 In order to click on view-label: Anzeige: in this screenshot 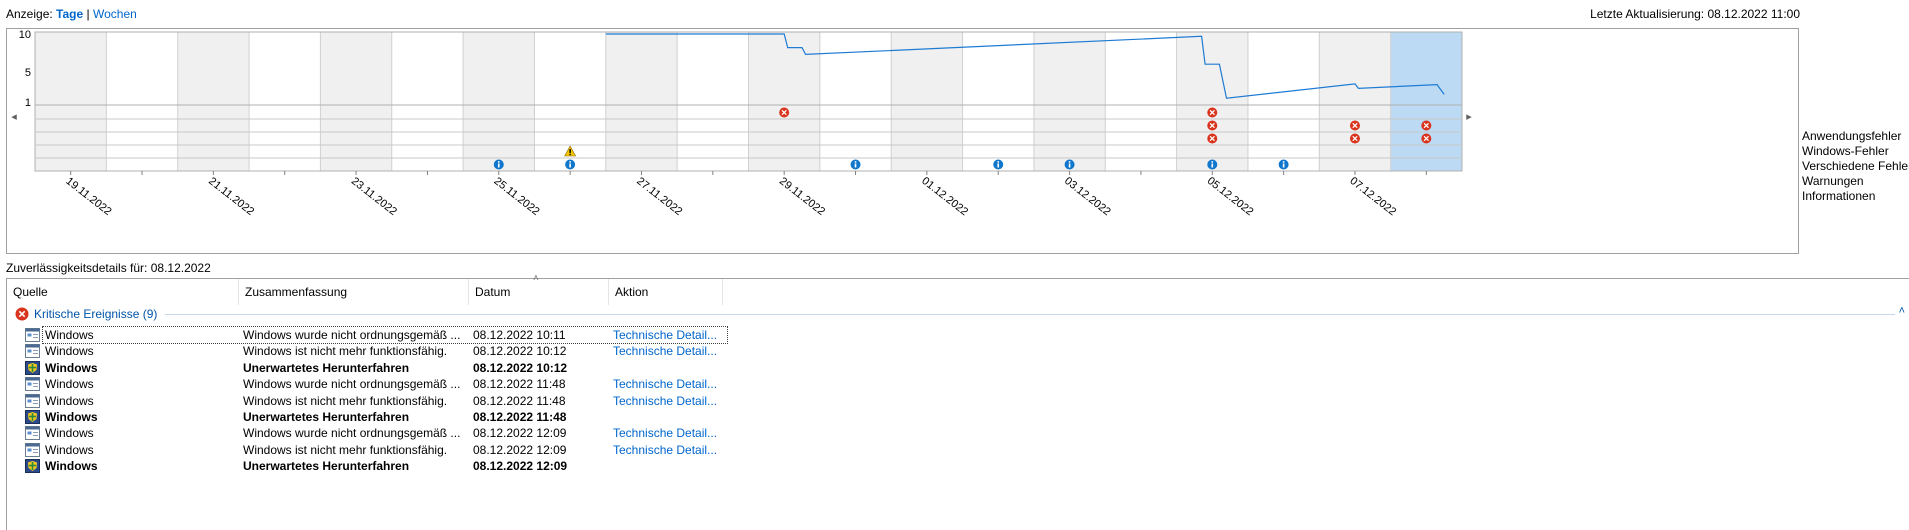, I will do `click(29, 14)`.